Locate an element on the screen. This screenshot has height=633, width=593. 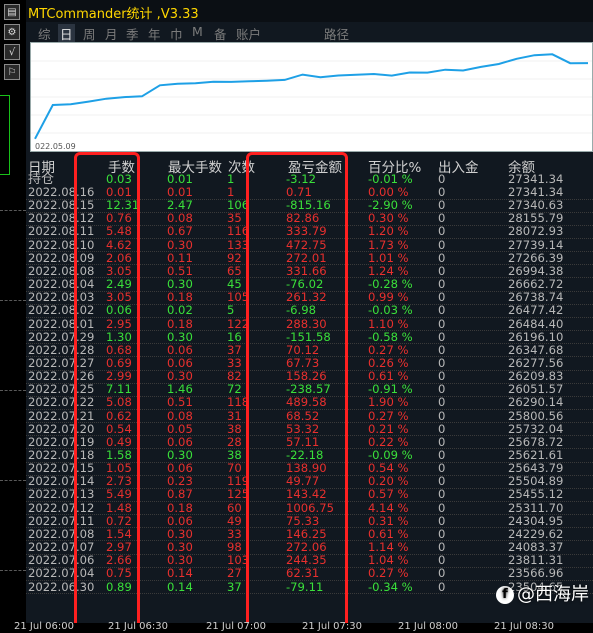
title-bar: MTCommander统计 ,V3.33 is located at coordinates (309, 11).